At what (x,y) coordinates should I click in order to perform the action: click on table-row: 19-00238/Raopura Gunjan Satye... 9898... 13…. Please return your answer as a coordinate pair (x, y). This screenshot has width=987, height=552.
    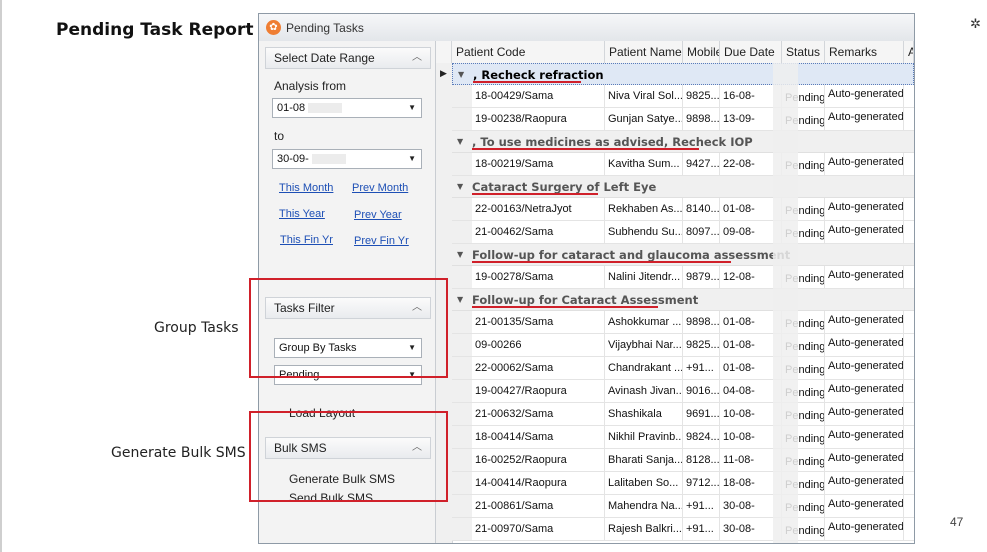
    Looking at the image, I should click on (683, 119).